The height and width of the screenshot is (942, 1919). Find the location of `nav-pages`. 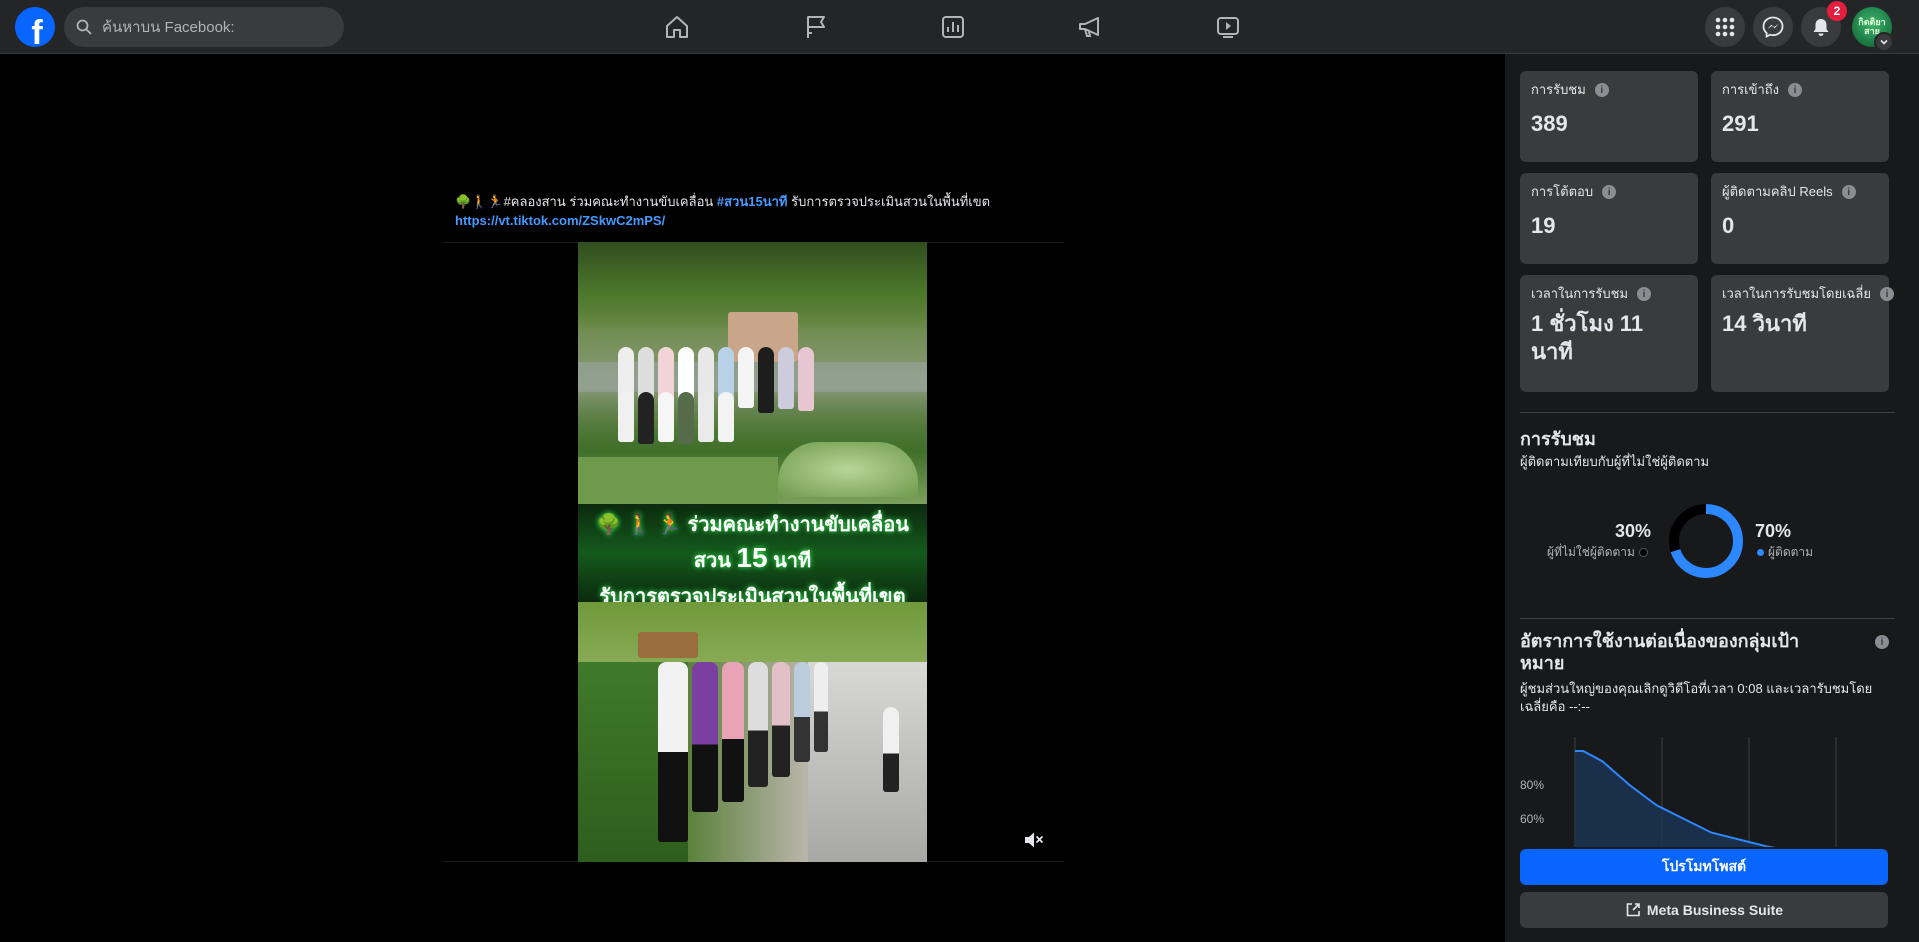

nav-pages is located at coordinates (816, 27).